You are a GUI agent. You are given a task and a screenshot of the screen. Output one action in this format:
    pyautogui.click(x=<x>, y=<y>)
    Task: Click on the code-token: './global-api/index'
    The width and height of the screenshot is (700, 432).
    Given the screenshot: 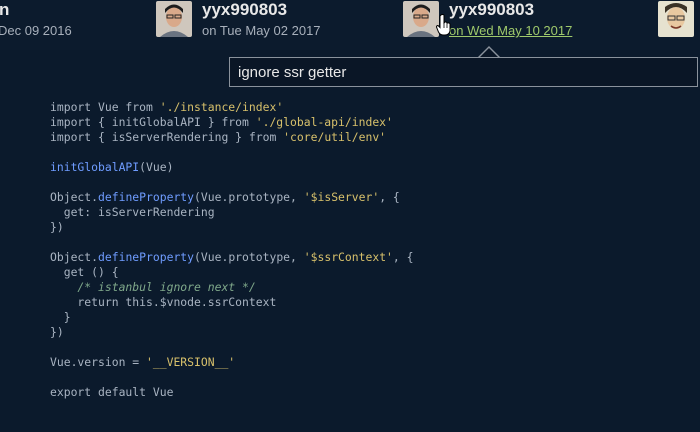 What is the action you would take?
    pyautogui.click(x=324, y=122)
    